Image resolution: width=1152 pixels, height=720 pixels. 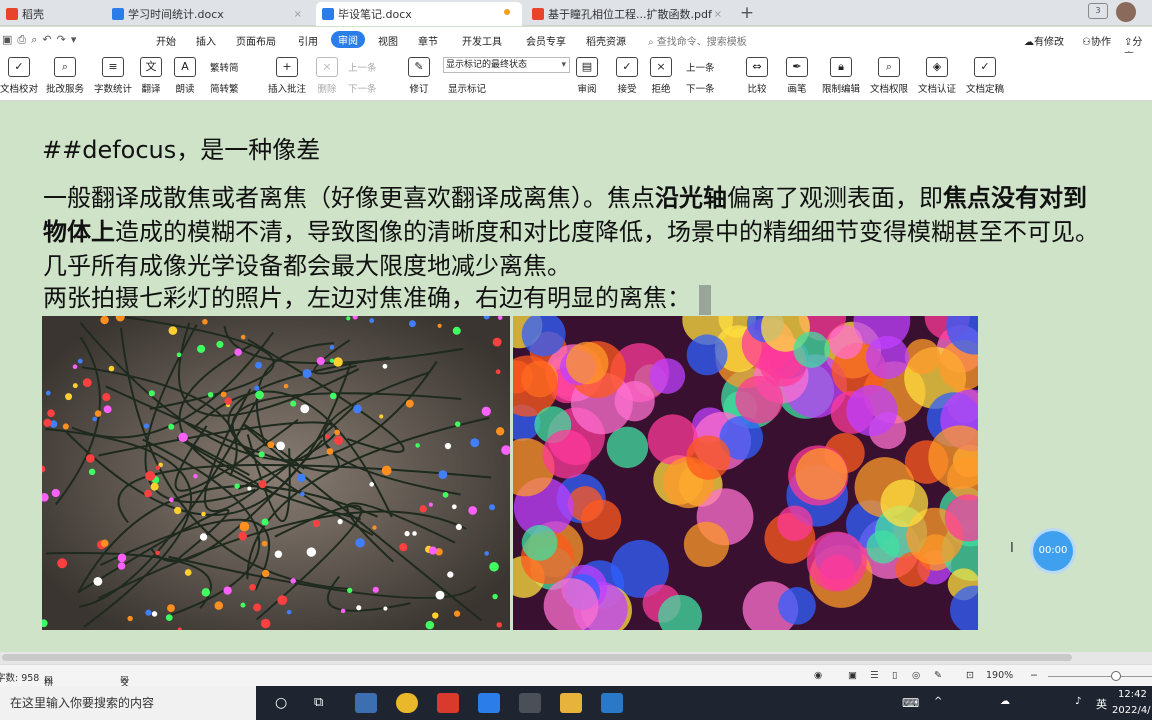 I want to click on tab-pdf: 基于瞳孔相位工程...扩散函数.pdf ×, so click(x=629, y=14).